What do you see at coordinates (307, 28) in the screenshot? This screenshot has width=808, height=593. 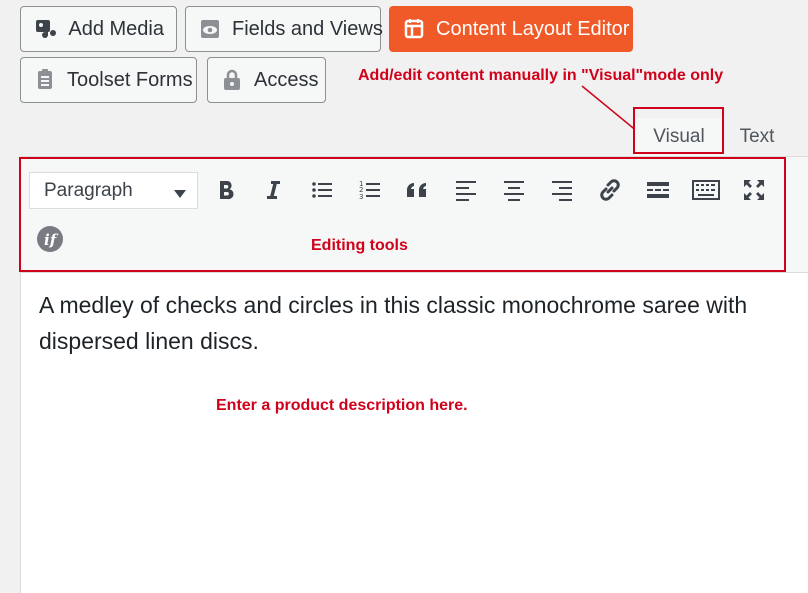 I see `fields-and-views-label: Fields and Views` at bounding box center [307, 28].